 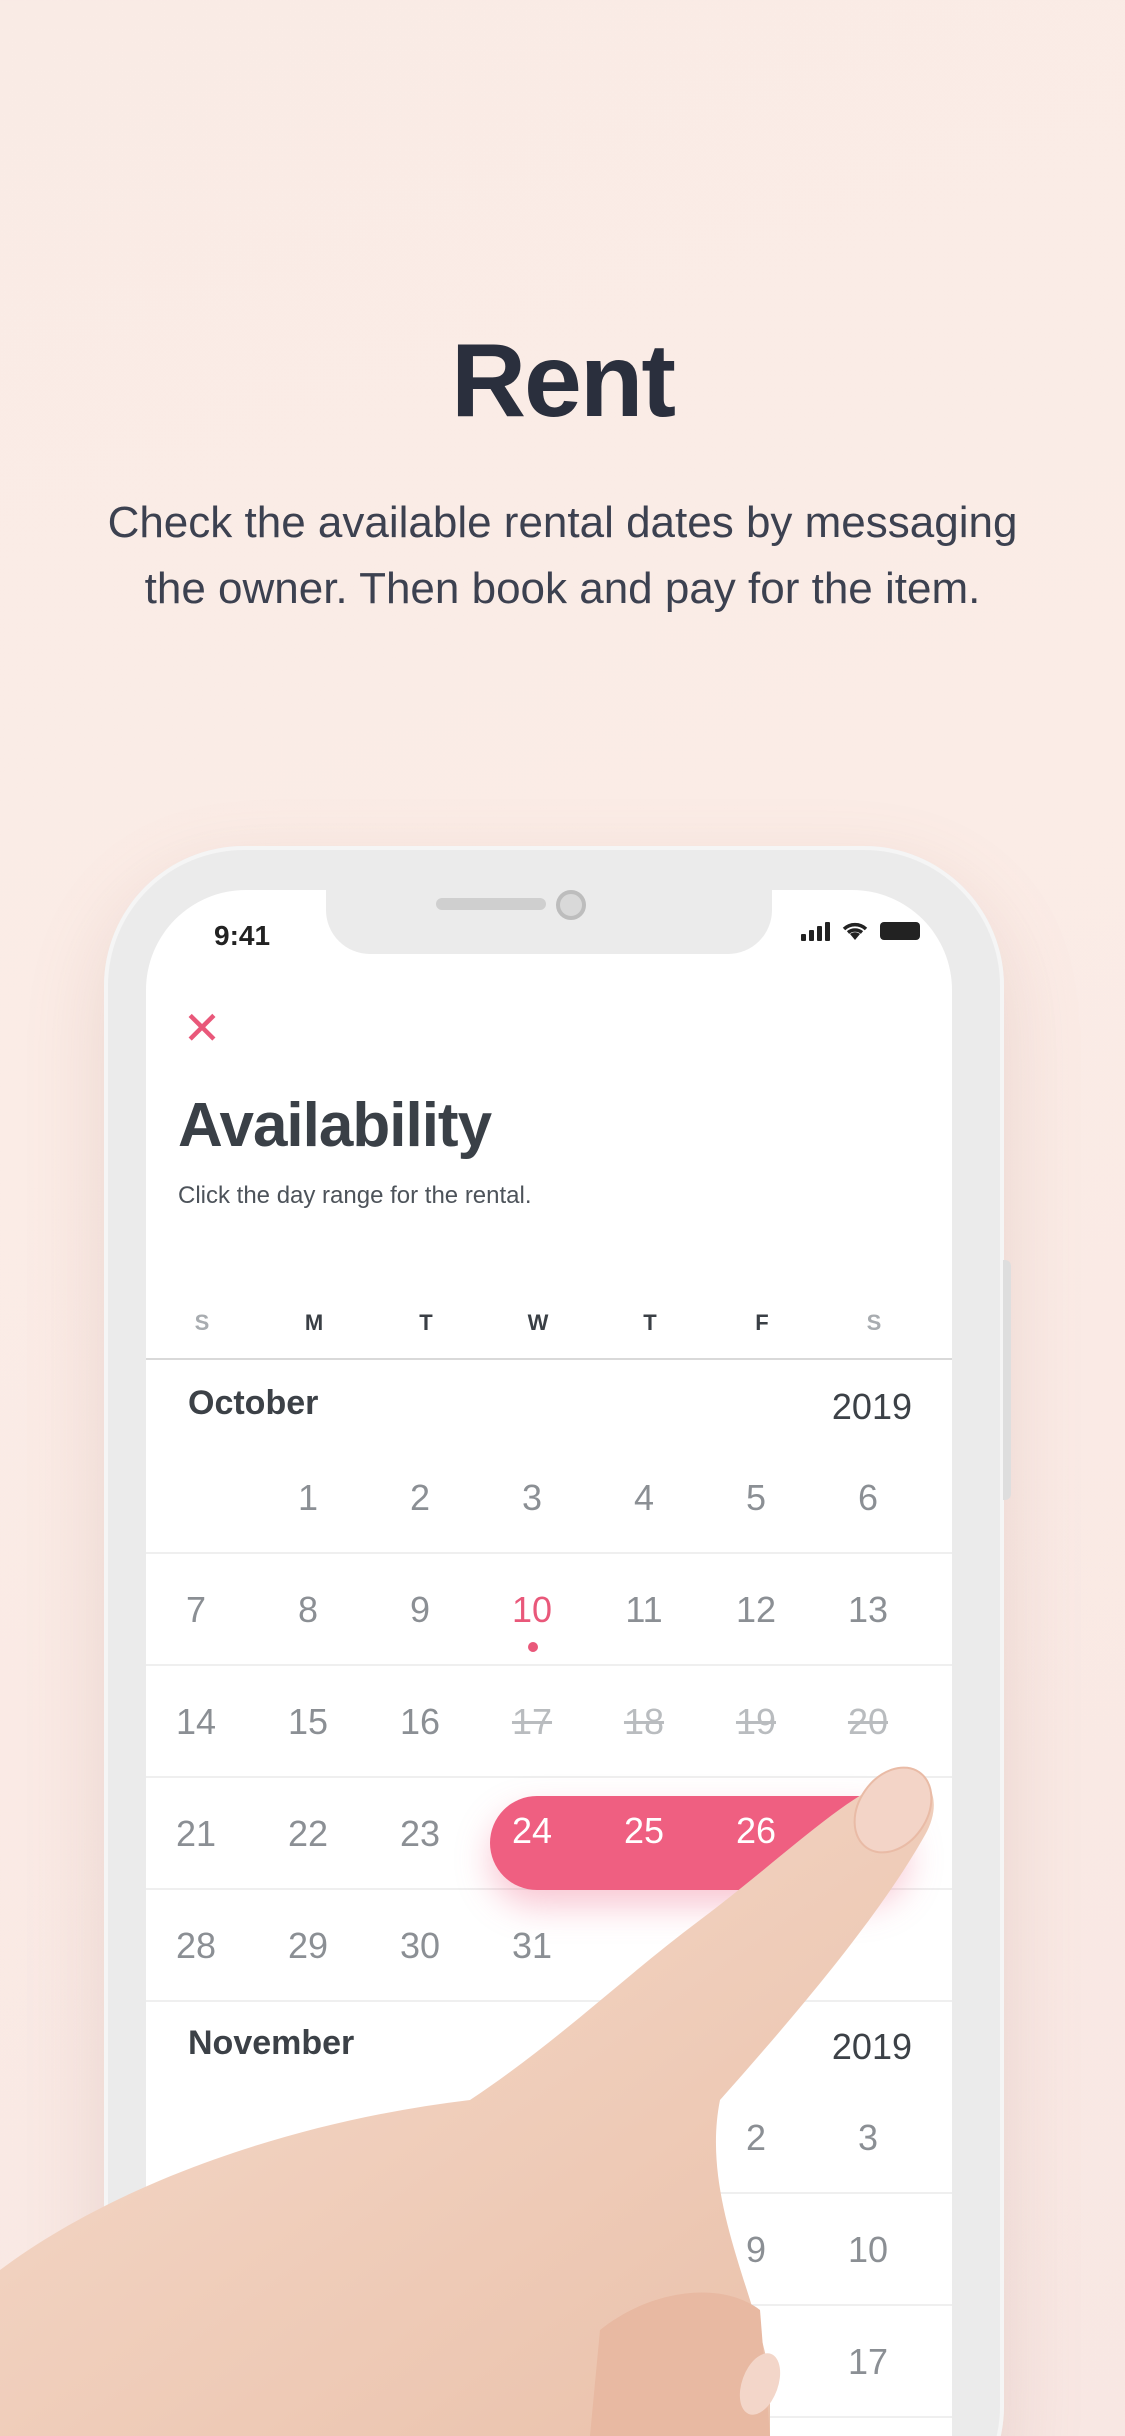 I want to click on availability-subtitle: Click the day range for the rental., so click(x=355, y=1195).